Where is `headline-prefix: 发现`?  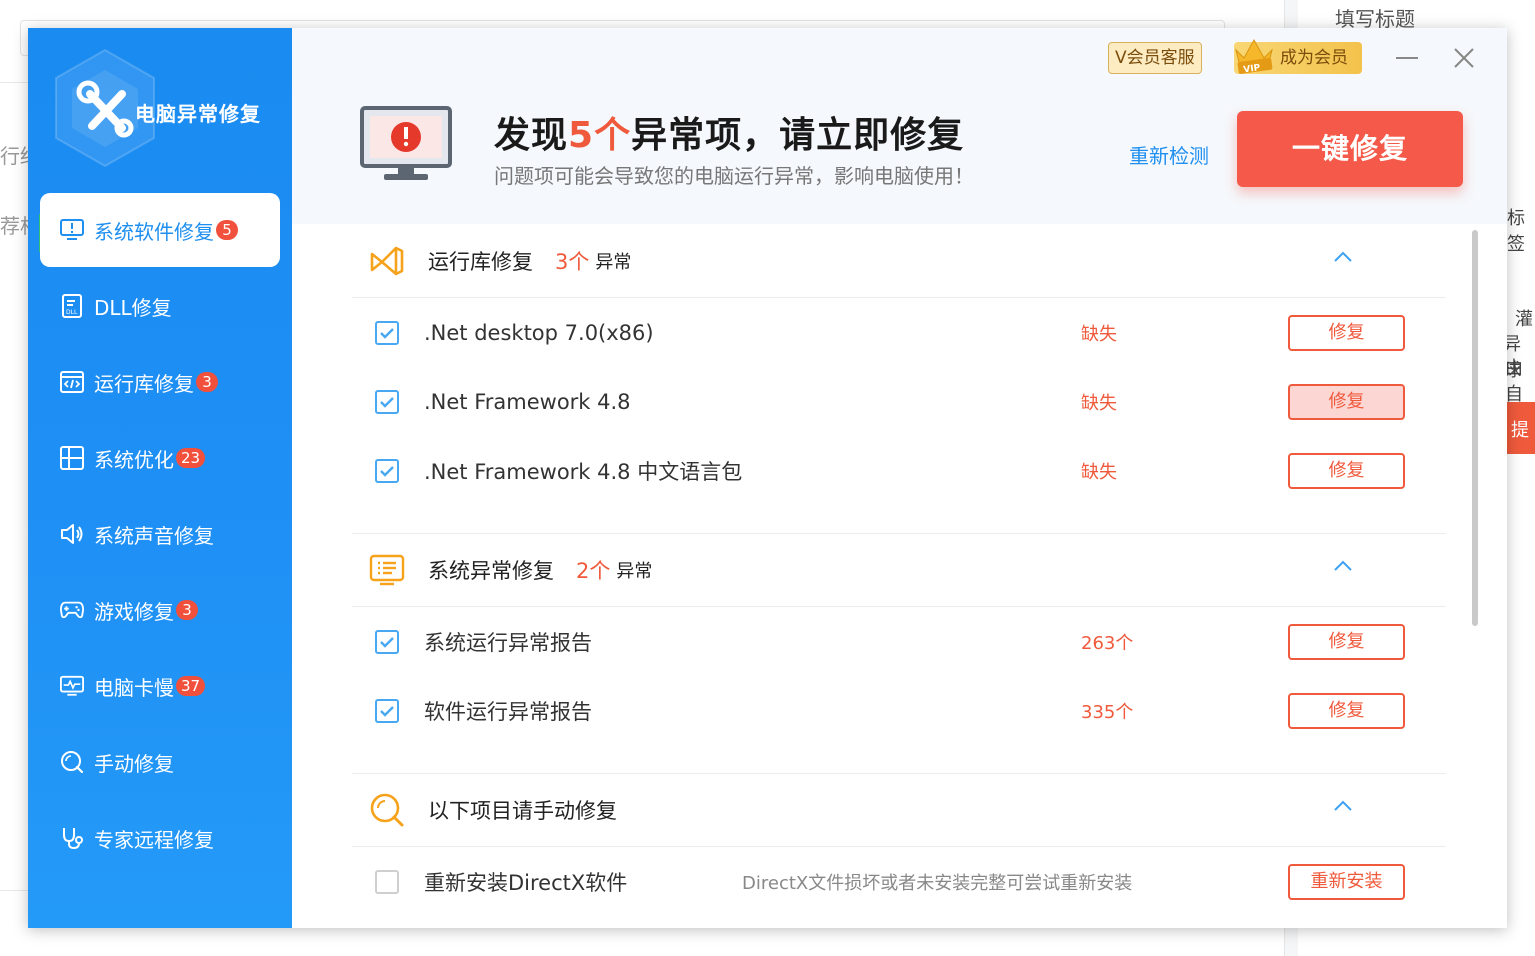
headline-prefix: 发现 is located at coordinates (531, 135).